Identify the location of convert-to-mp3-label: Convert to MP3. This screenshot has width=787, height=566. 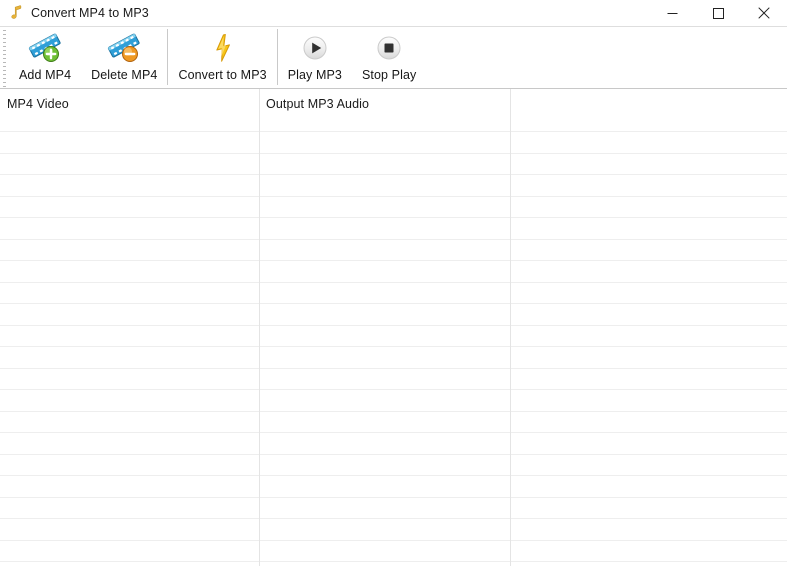
(222, 75).